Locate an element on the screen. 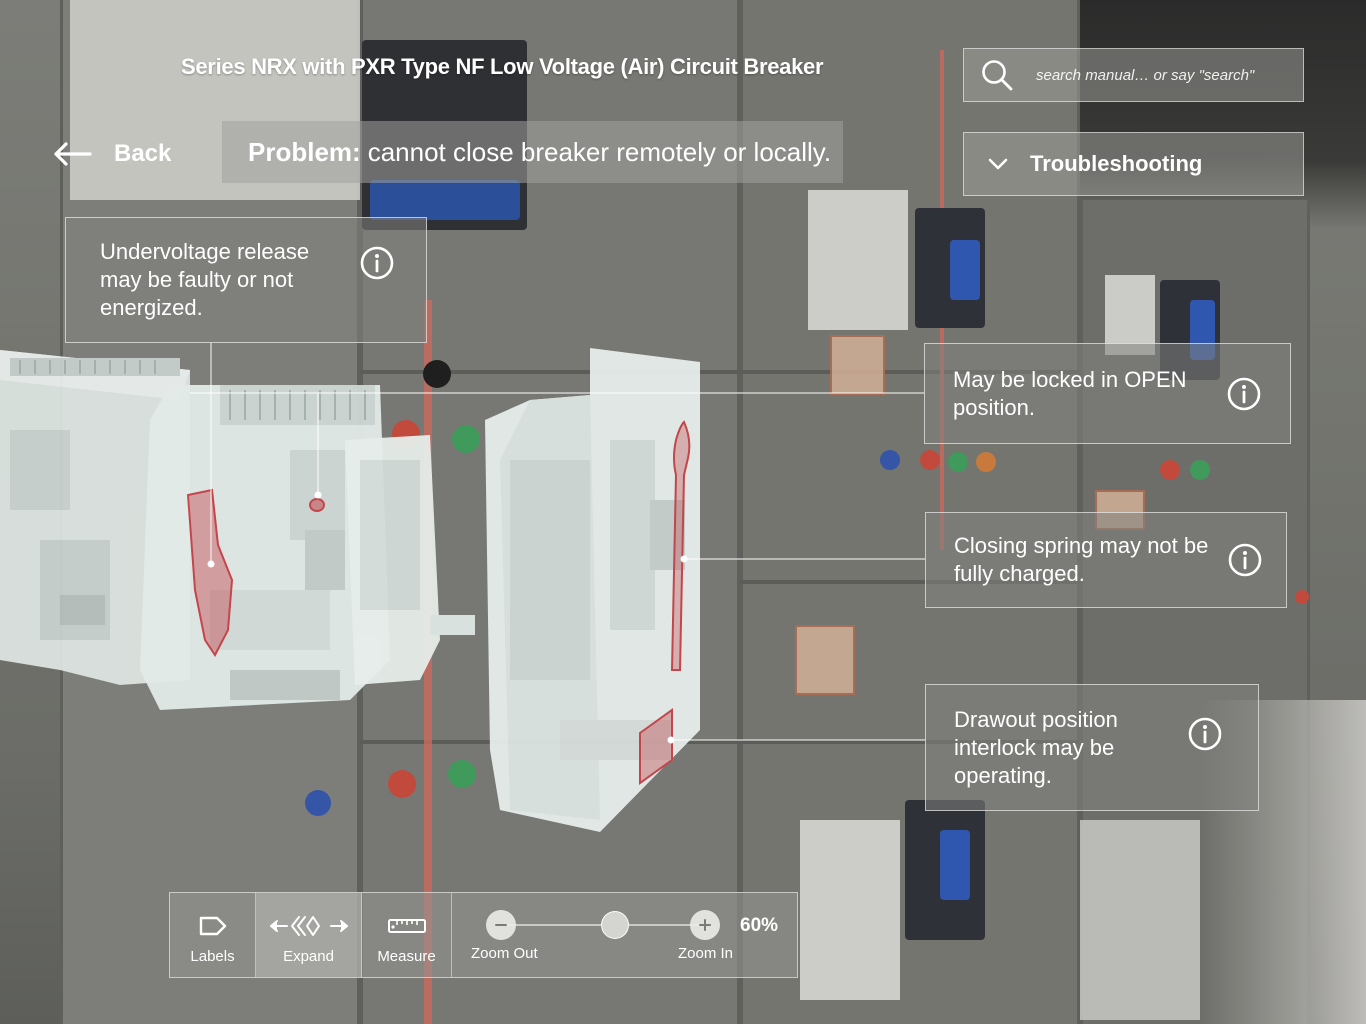 This screenshot has height=1024, width=1366. section-dropdown-label: Troubleshooting is located at coordinates (1116, 163).